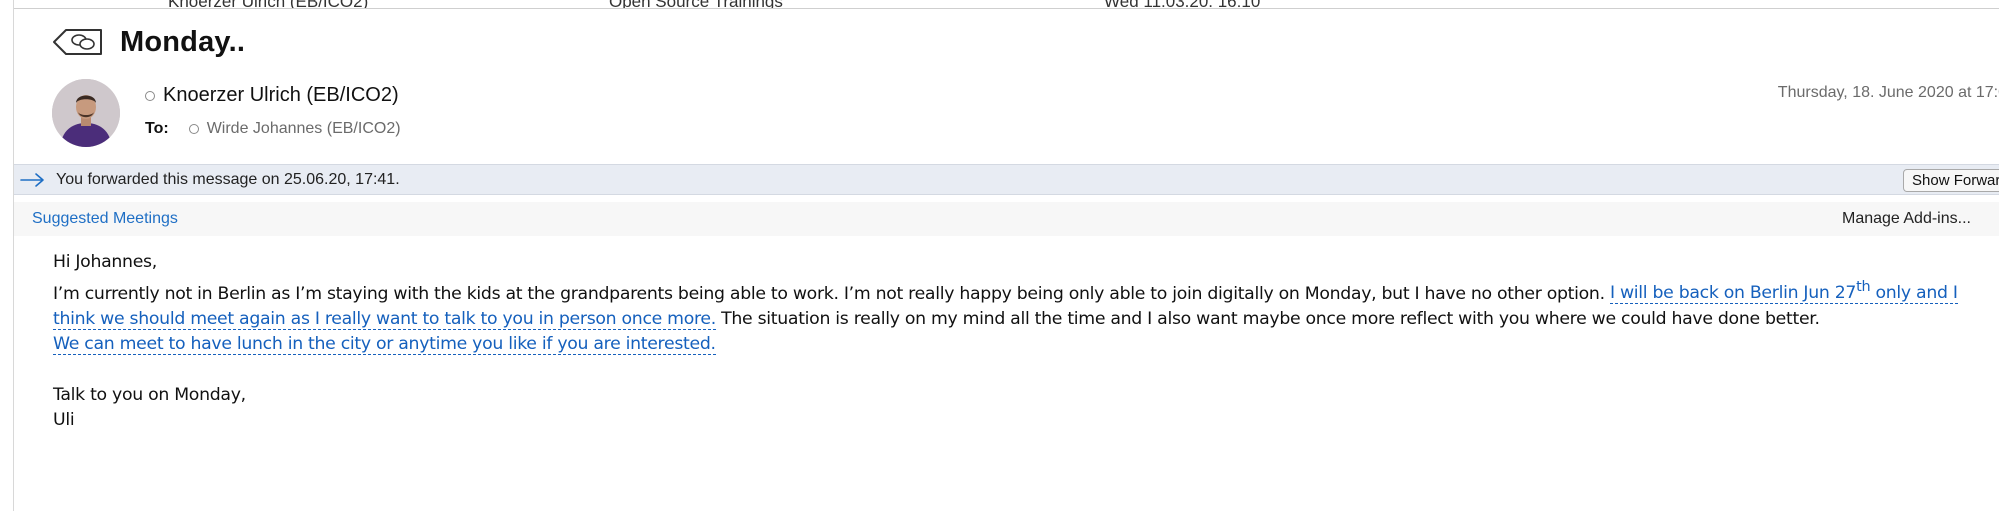 Image resolution: width=1999 pixels, height=511 pixels. What do you see at coordinates (86, 113) in the screenshot?
I see `sender-avatar` at bounding box center [86, 113].